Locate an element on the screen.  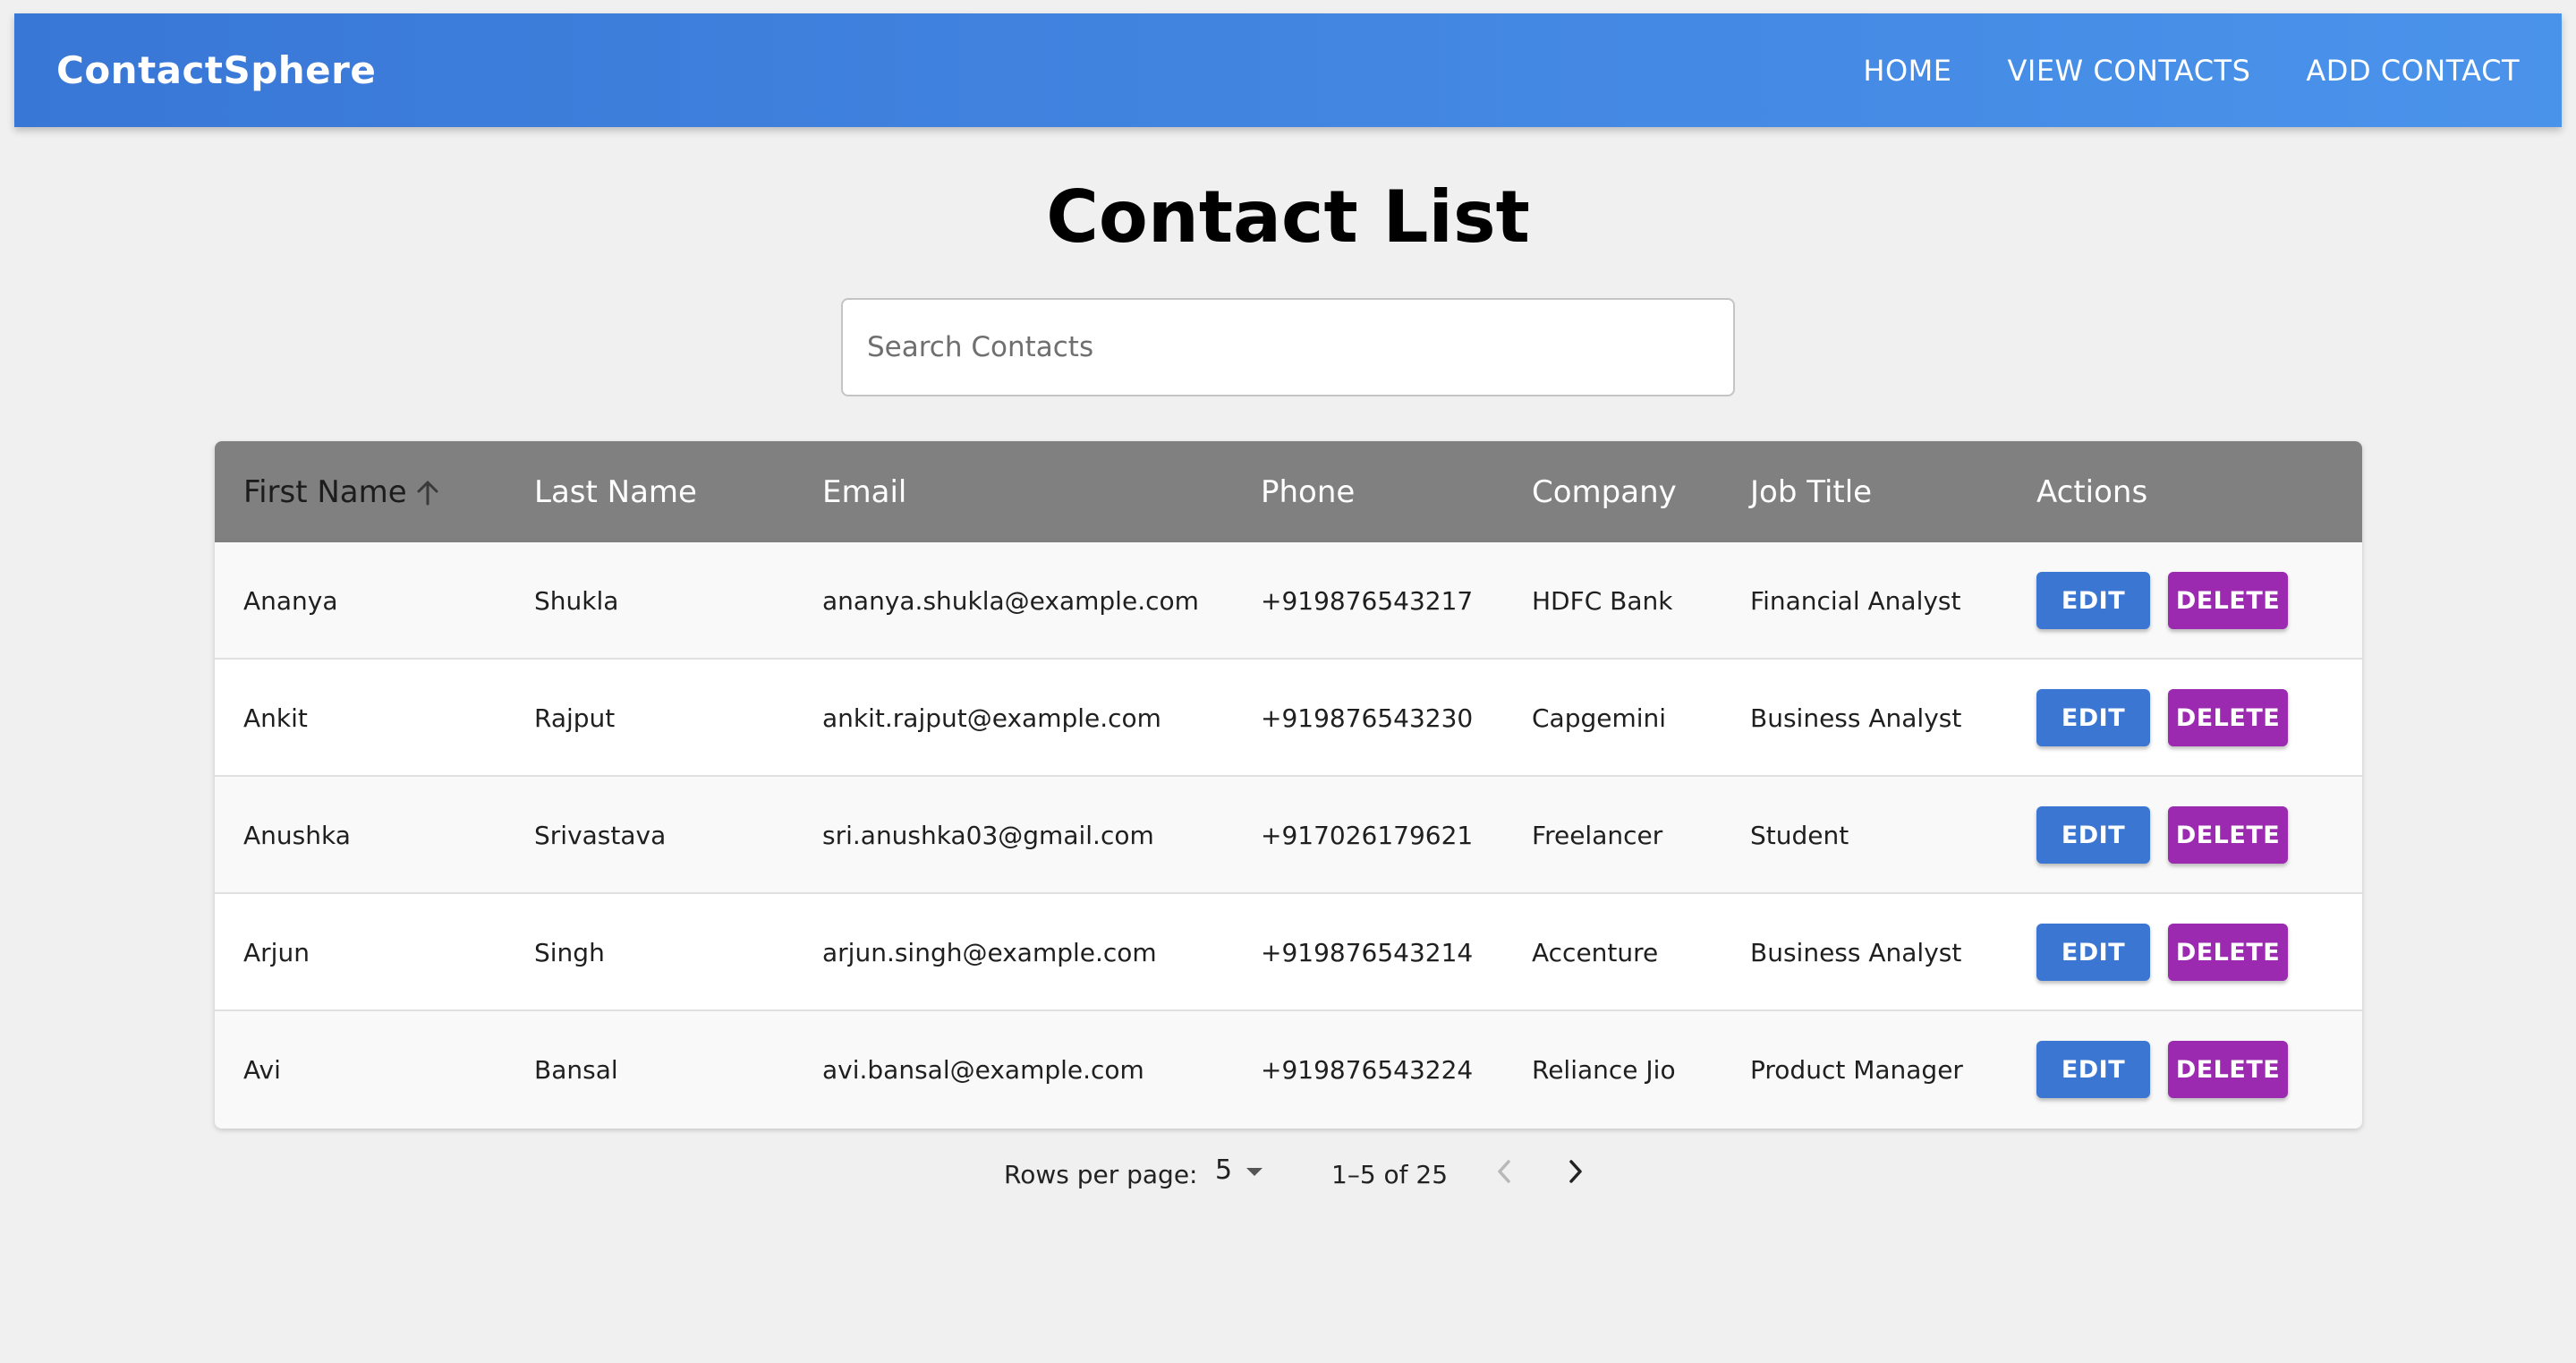
rows-per-page-select: 5 is located at coordinates (1239, 1170).